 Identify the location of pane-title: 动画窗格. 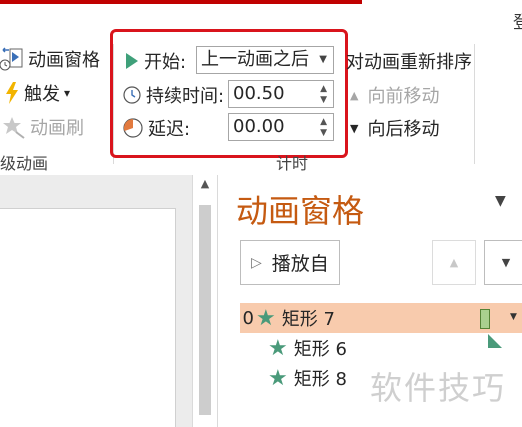
(300, 211).